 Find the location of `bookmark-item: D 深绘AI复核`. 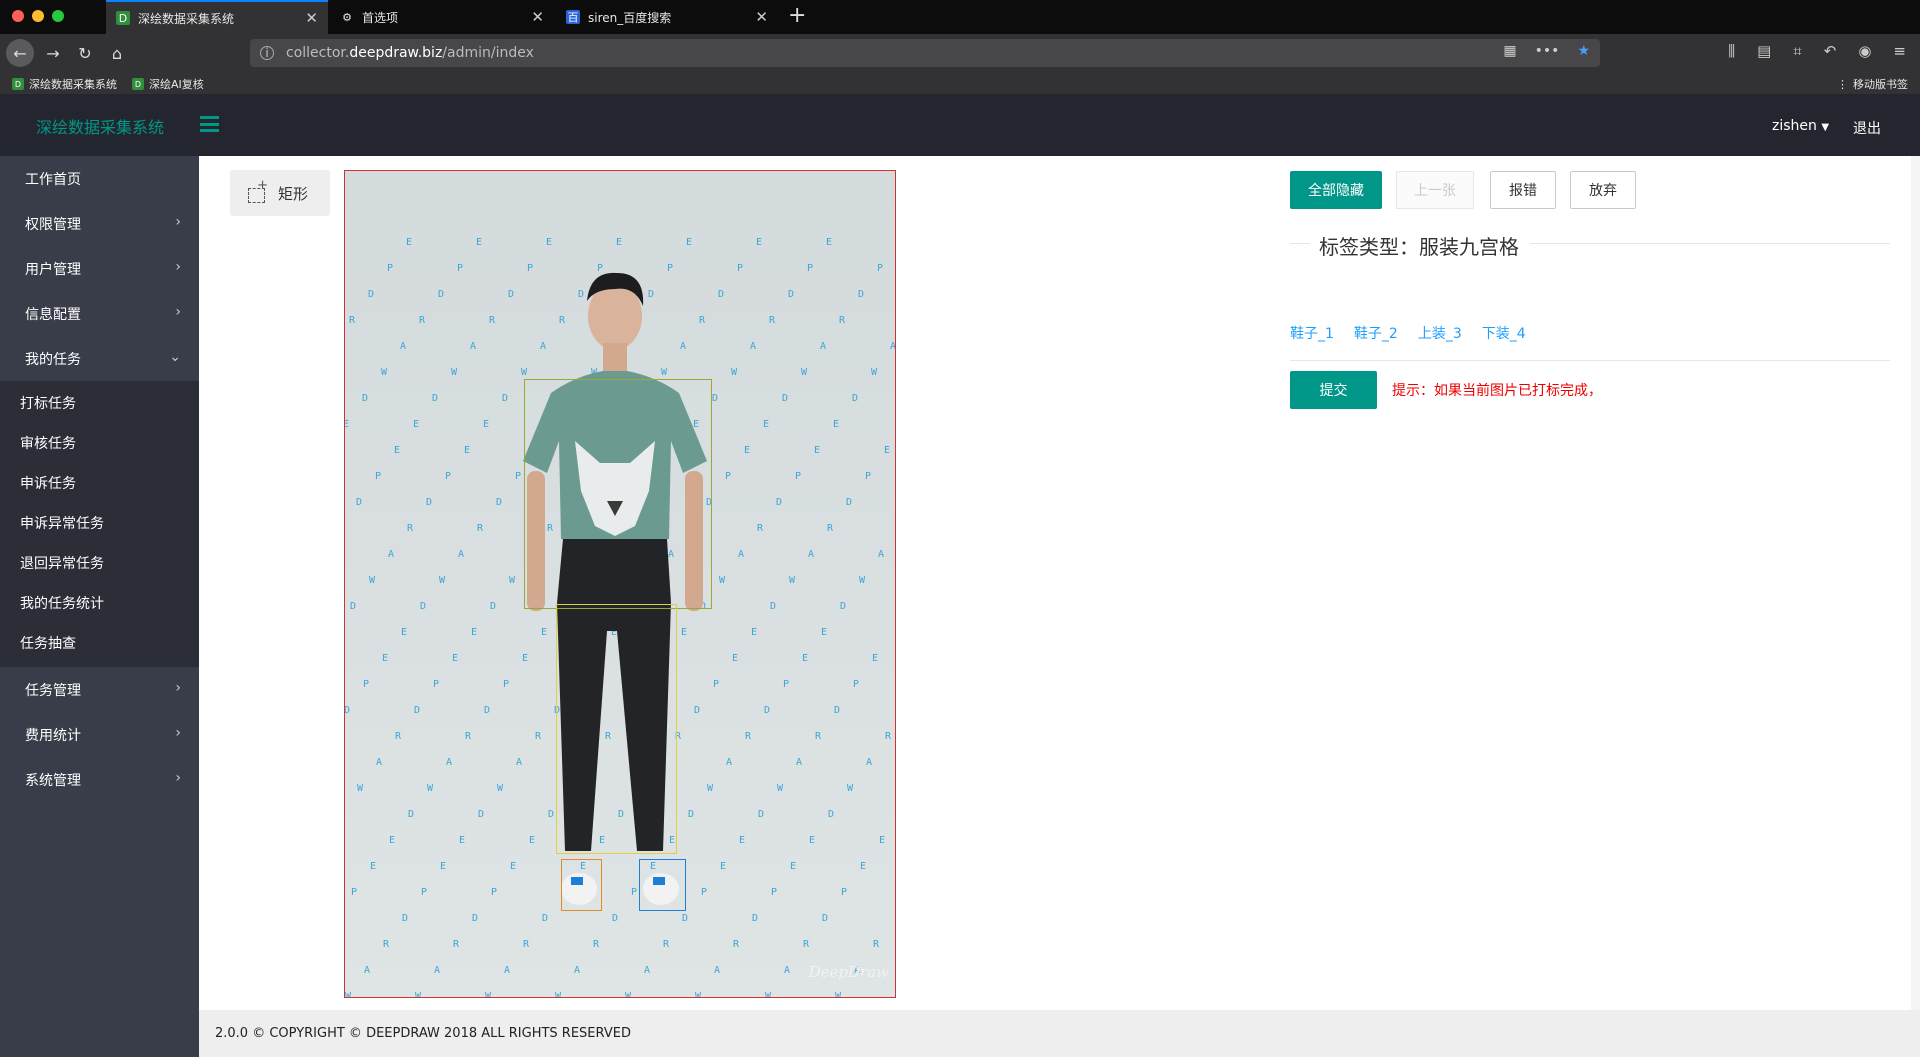

bookmark-item: D 深绘AI复核 is located at coordinates (168, 84).